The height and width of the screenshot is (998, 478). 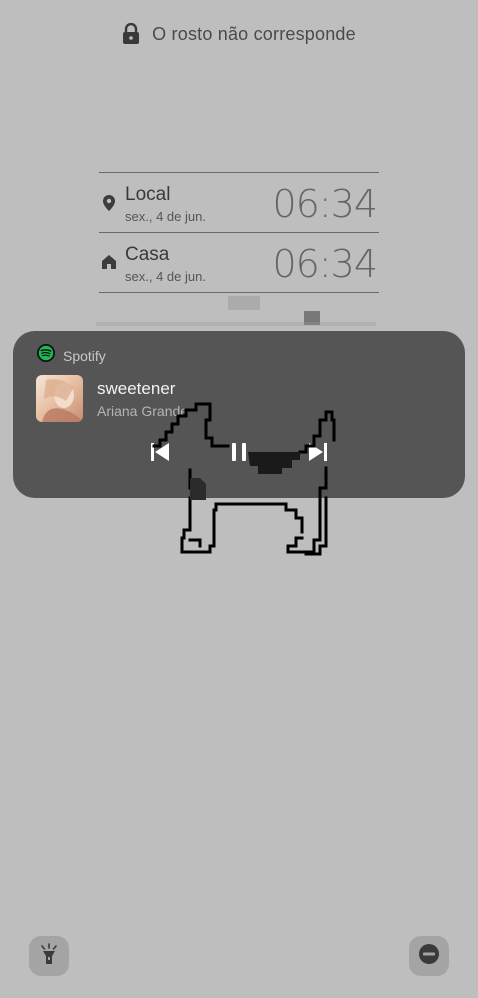 I want to click on clock-city: Local, so click(x=148, y=194).